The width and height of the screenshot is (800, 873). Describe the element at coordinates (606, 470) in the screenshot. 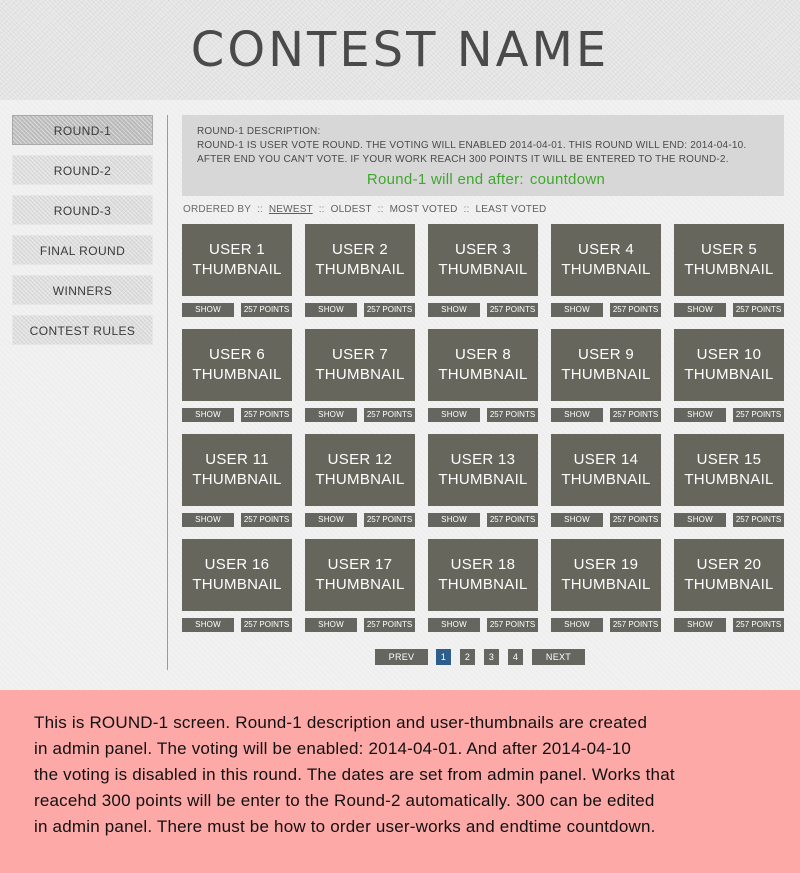

I see `user-thumbnail: USER 14 THUMBNAIL` at that location.